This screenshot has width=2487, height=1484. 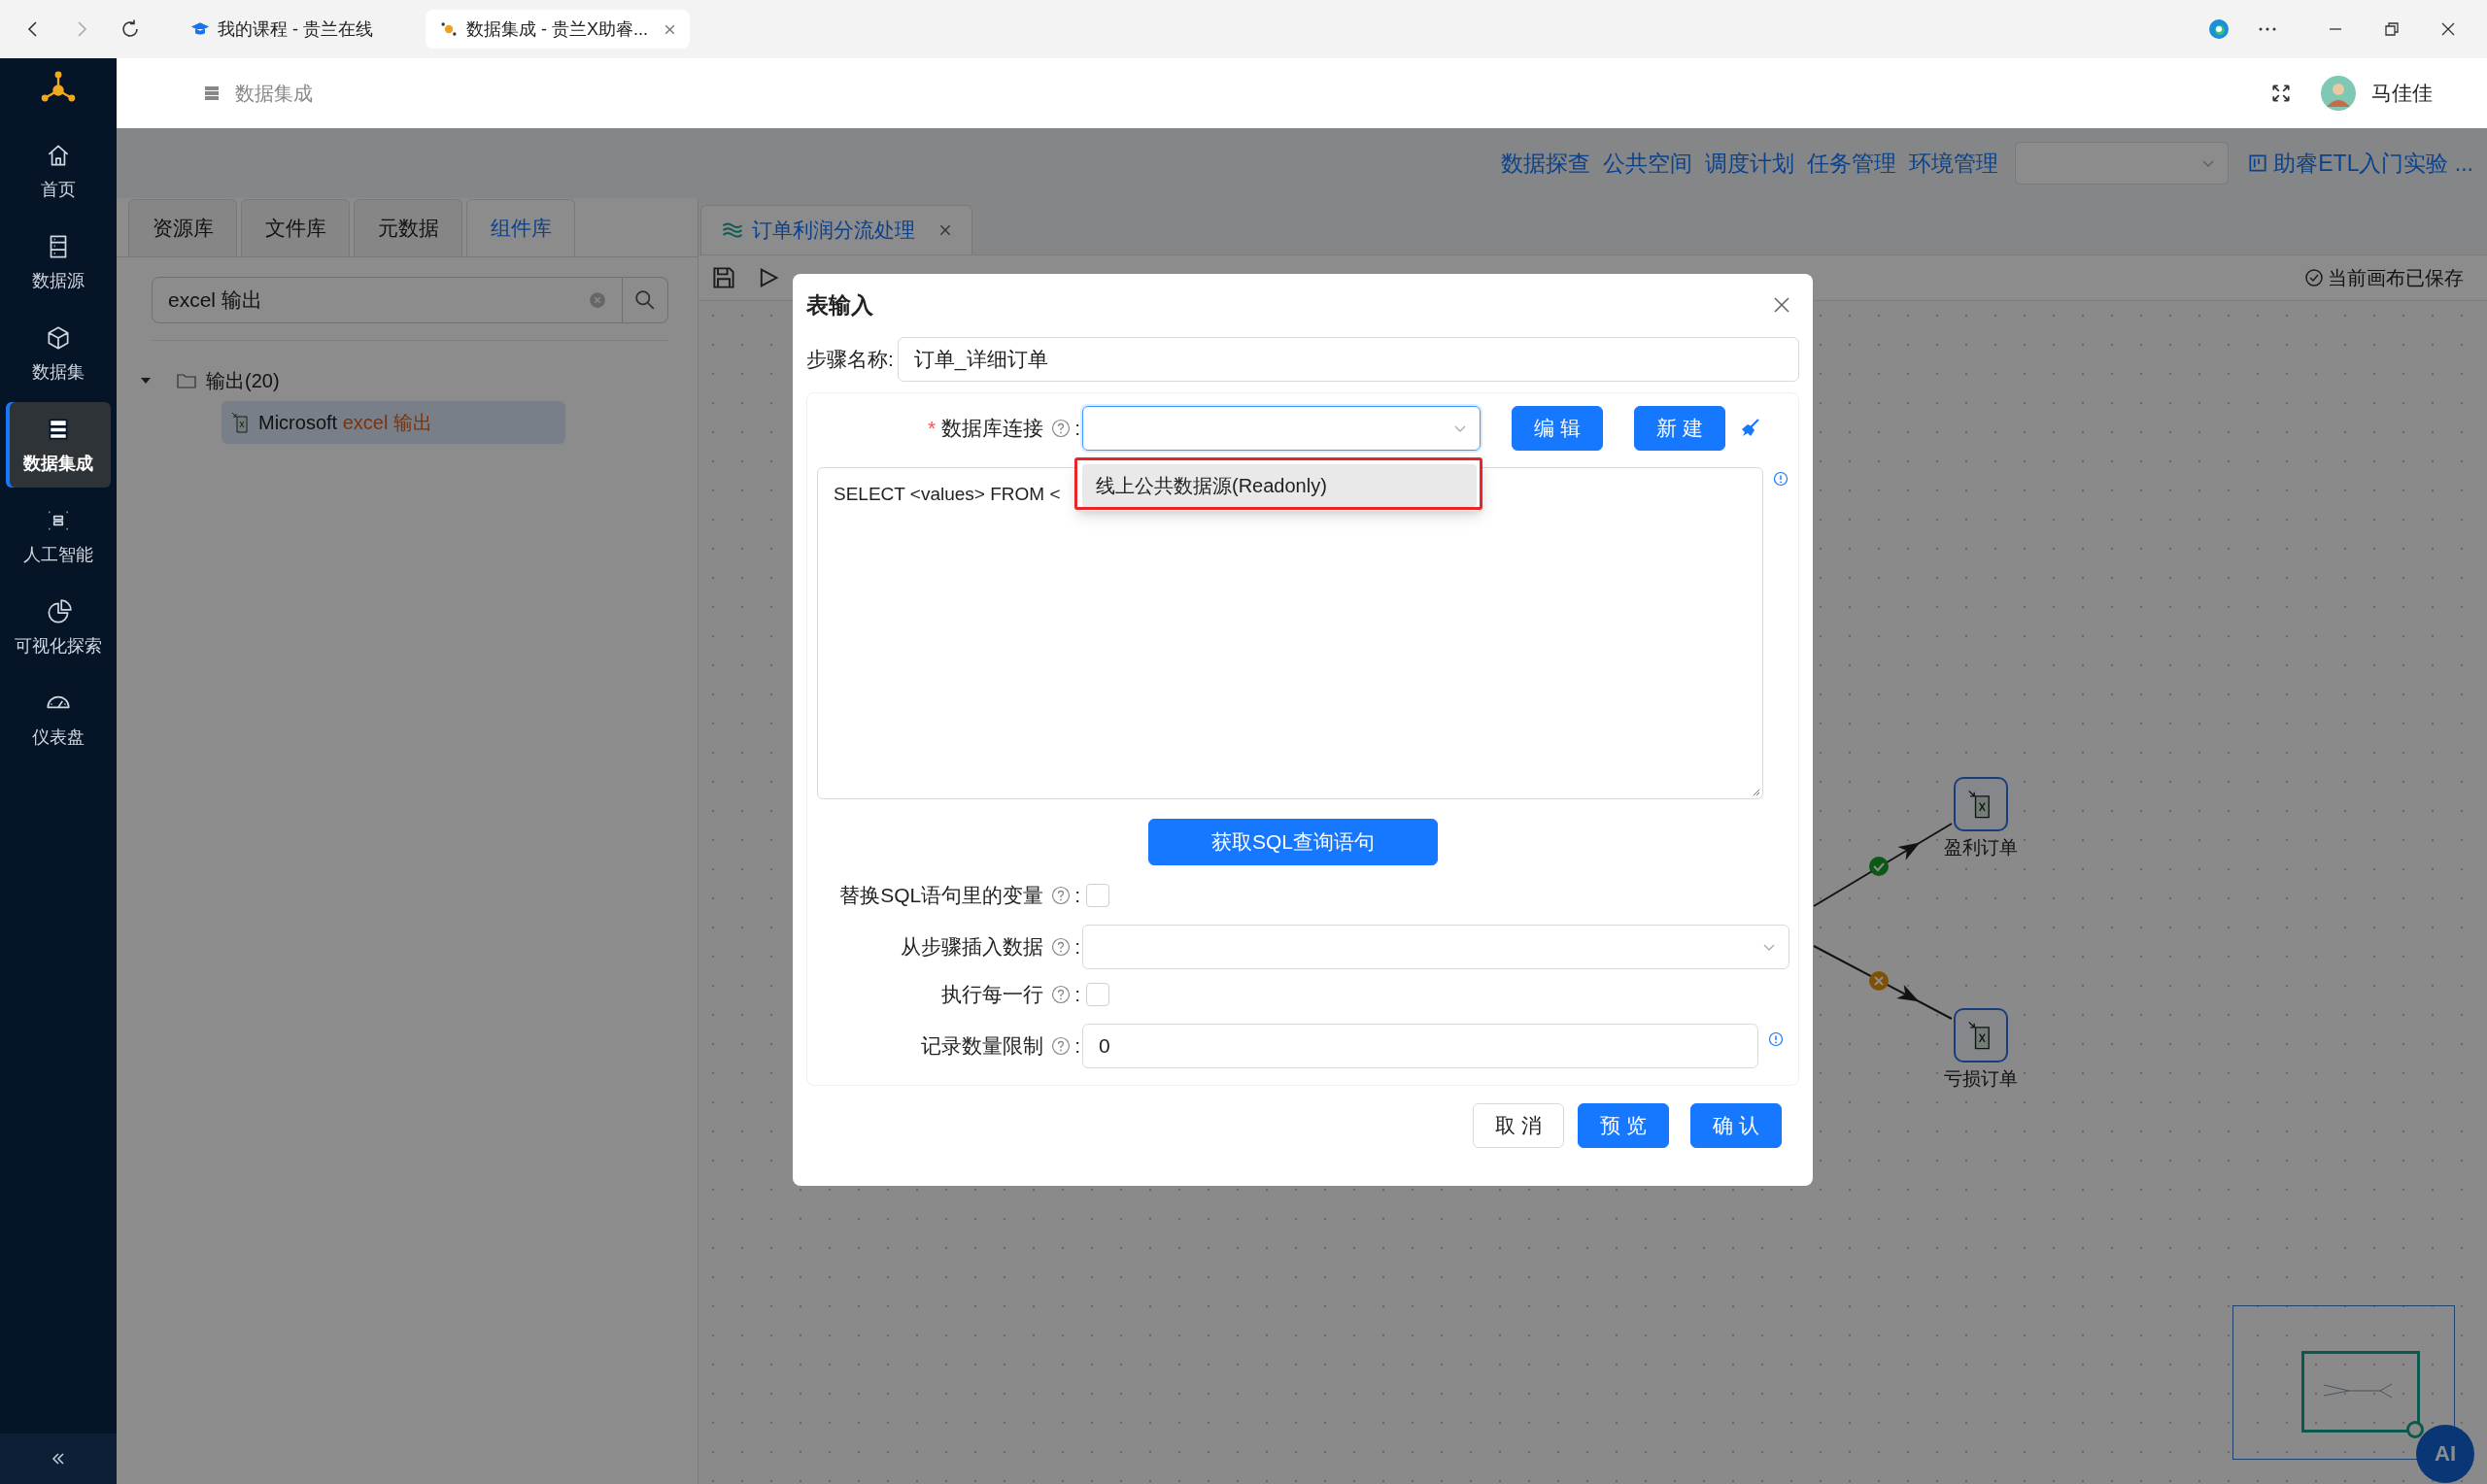 What do you see at coordinates (972, 947) in the screenshot?
I see `field-label: 从步骤插入数据` at bounding box center [972, 947].